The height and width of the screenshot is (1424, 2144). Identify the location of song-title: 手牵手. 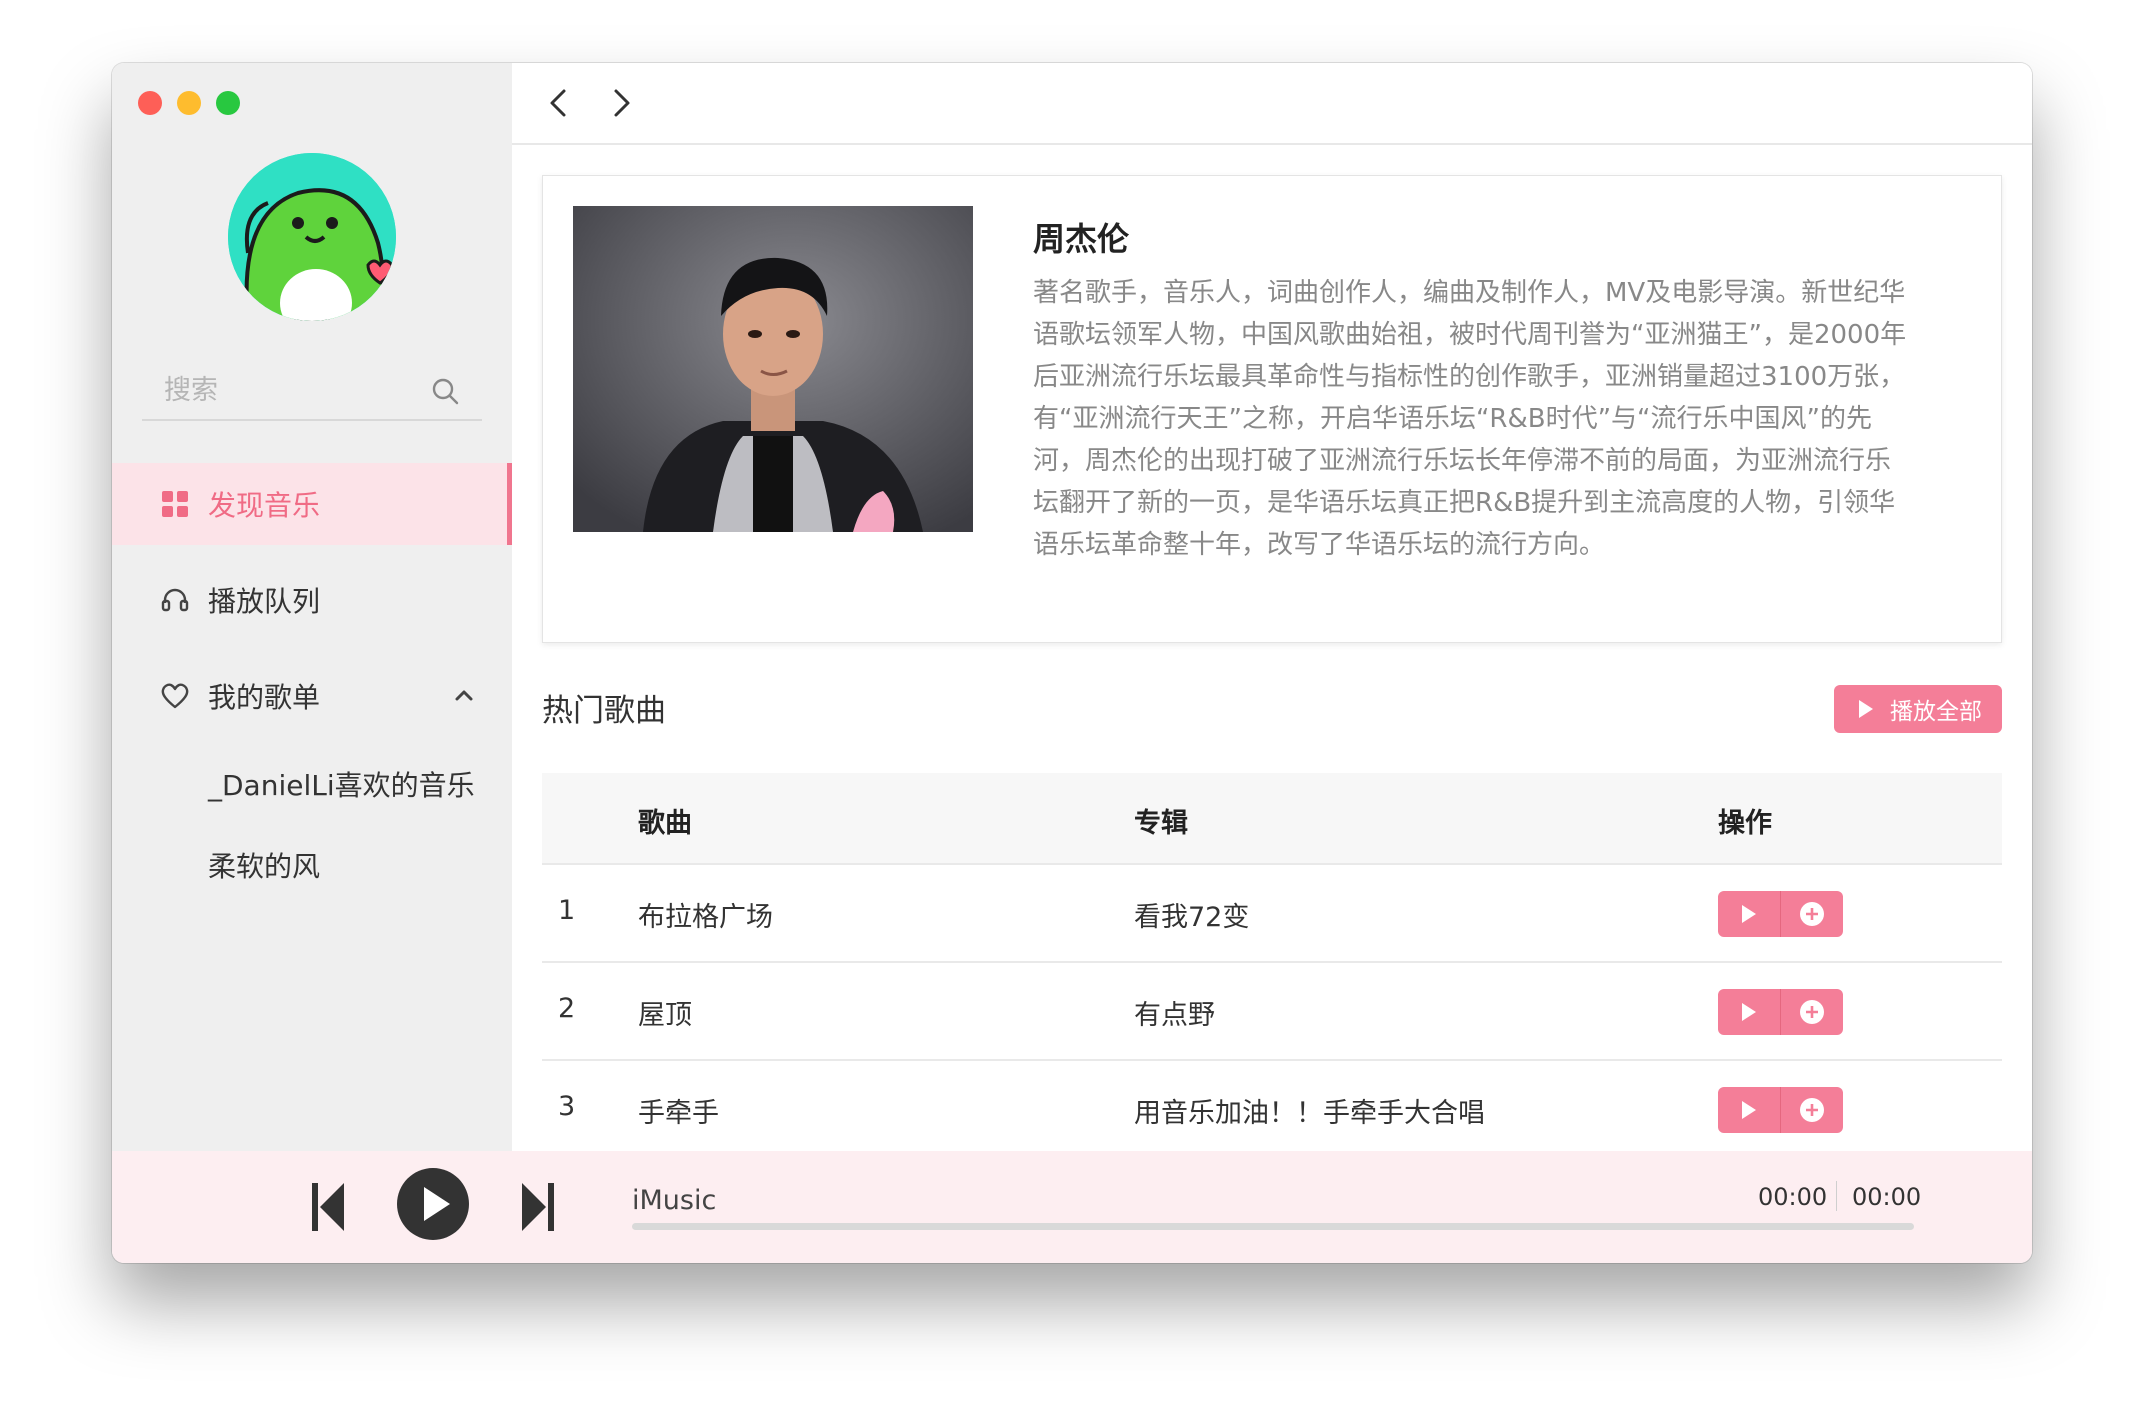
(678, 1110).